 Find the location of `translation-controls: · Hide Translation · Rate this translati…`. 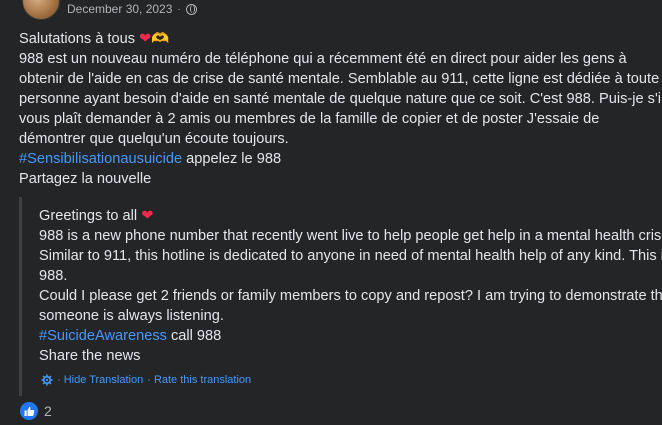

translation-controls: · Hide Translation · Rate this translati… is located at coordinates (146, 380).